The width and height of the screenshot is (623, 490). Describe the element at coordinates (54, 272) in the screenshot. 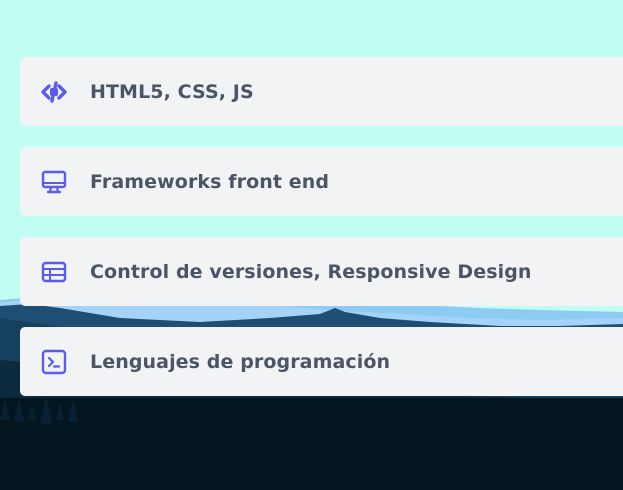

I see `table-icon` at that location.